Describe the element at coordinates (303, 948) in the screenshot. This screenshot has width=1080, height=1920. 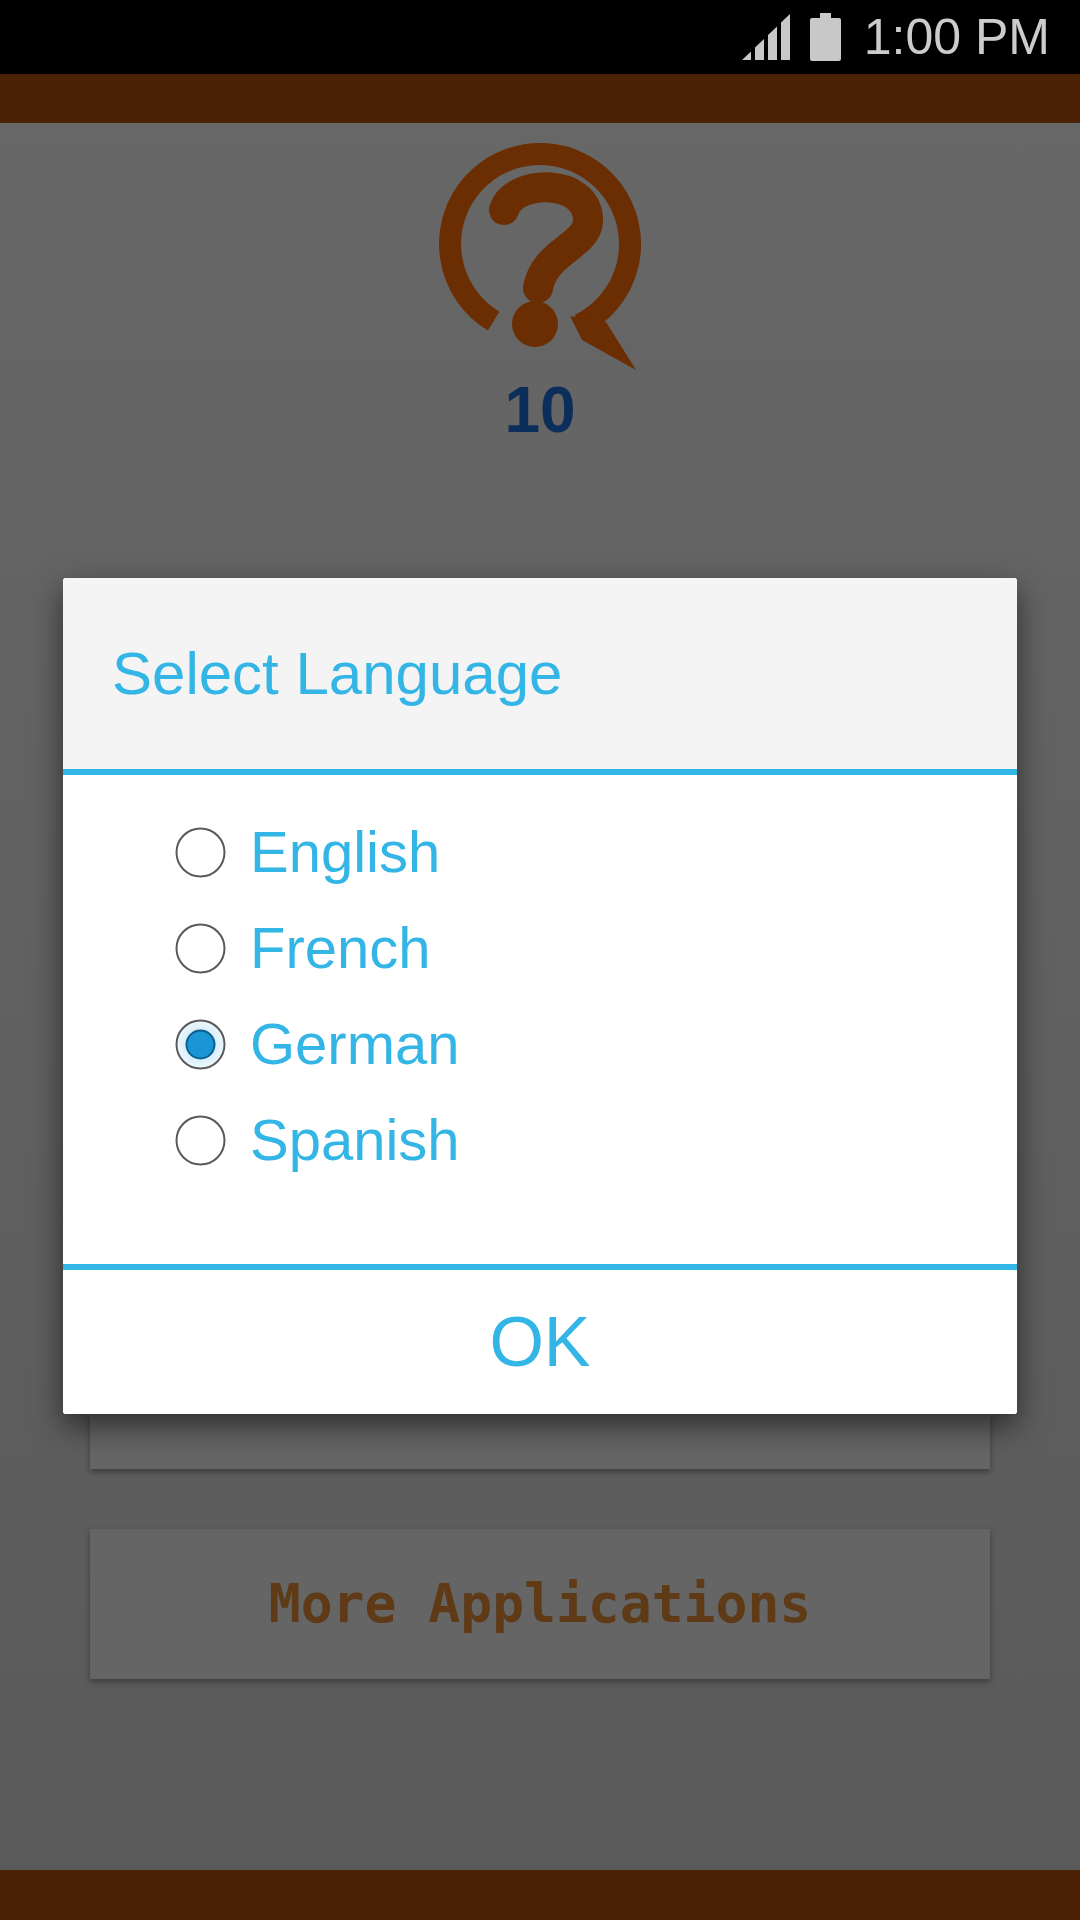
I see `language-option: French` at that location.